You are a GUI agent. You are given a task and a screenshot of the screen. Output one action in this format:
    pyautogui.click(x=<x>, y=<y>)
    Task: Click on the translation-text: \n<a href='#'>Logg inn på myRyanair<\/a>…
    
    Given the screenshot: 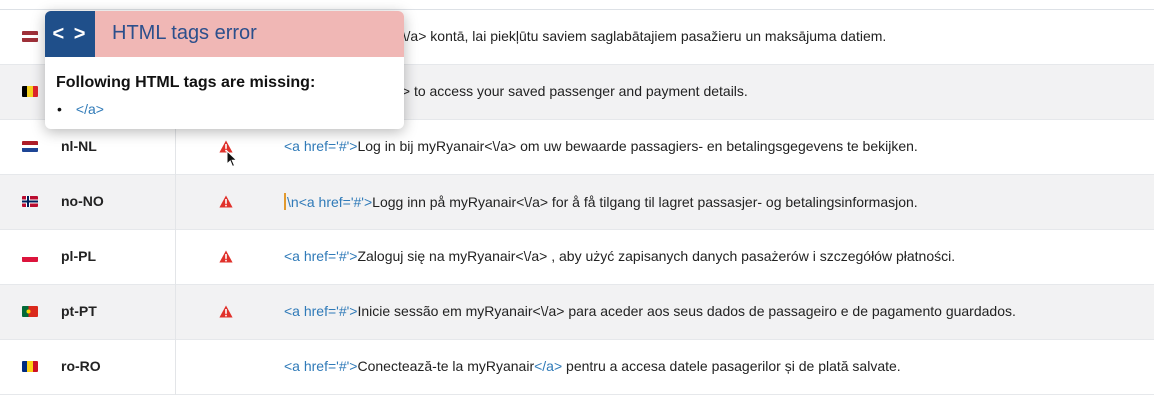 What is the action you would take?
    pyautogui.click(x=601, y=201)
    